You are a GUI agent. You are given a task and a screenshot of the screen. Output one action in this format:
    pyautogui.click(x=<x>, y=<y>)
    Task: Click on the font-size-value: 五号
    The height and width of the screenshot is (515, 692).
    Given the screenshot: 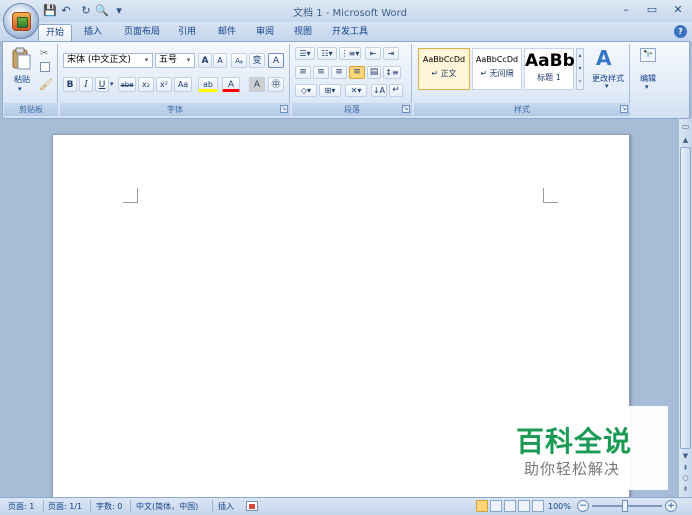 What is the action you would take?
    pyautogui.click(x=168, y=60)
    